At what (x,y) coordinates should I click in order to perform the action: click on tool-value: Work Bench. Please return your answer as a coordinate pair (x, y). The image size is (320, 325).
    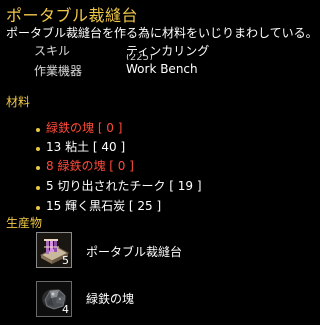
    Looking at the image, I should click on (162, 69).